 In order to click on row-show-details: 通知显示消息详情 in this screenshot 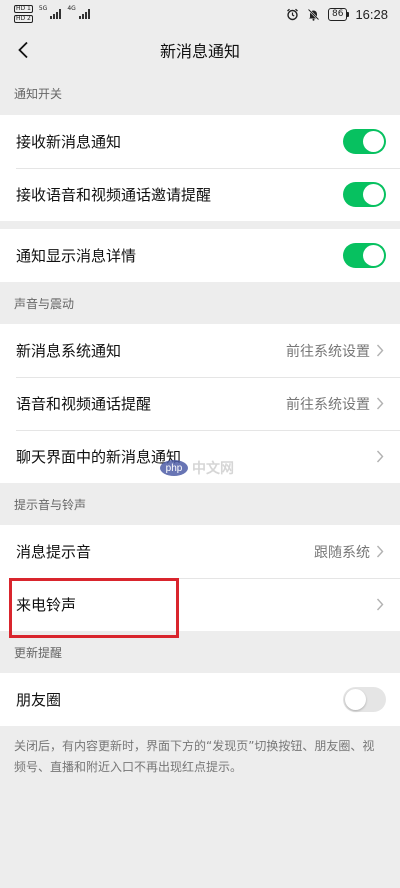, I will do `click(200, 255)`.